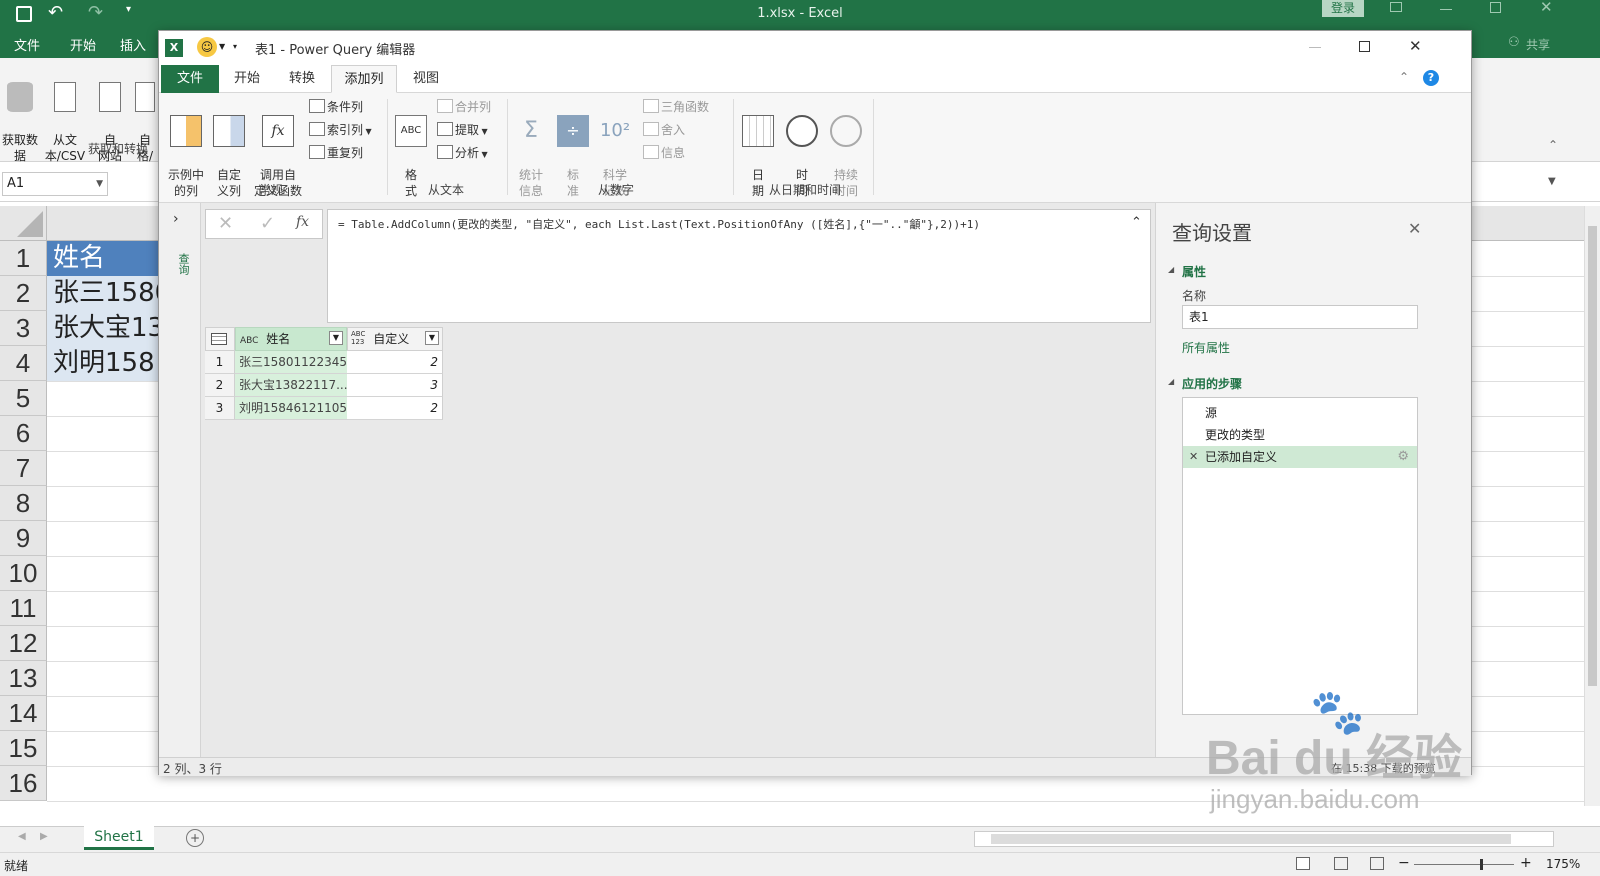 The height and width of the screenshot is (876, 1600). I want to click on zoom-out-icon: −, so click(1404, 863).